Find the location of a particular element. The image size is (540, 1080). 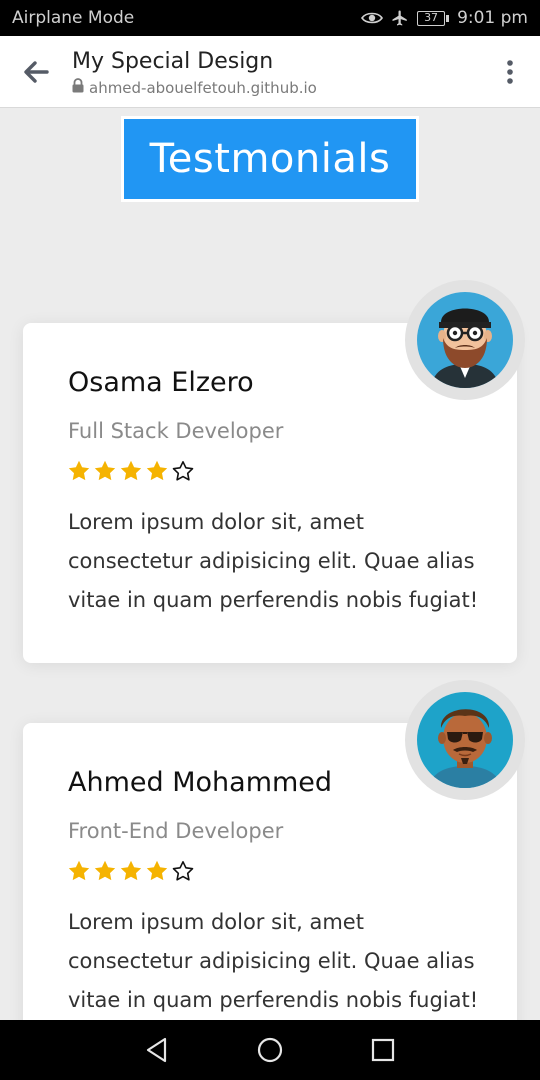

hipster-avatar-image is located at coordinates (465, 340).